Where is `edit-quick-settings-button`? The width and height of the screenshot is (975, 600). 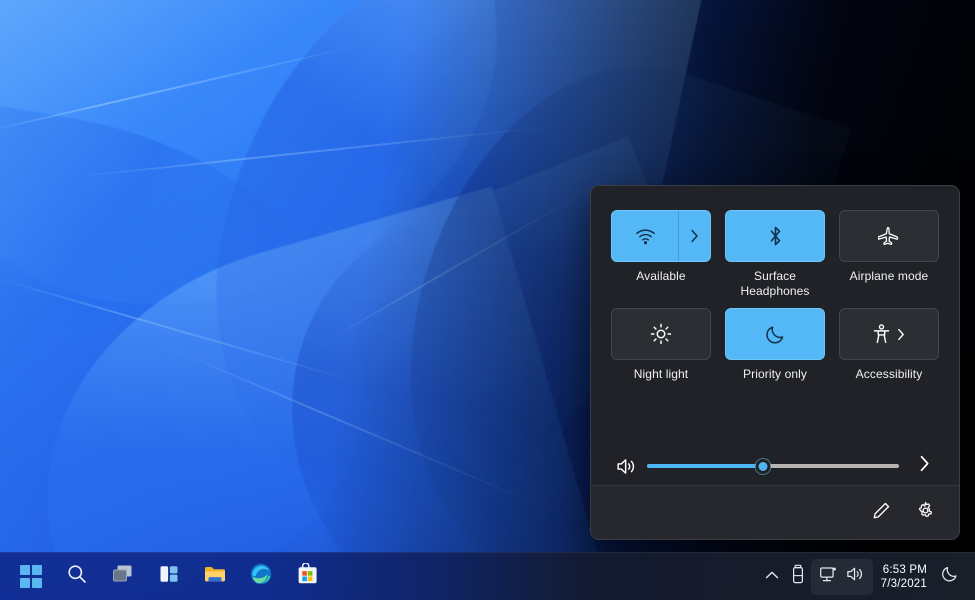 edit-quick-settings-button is located at coordinates (881, 513).